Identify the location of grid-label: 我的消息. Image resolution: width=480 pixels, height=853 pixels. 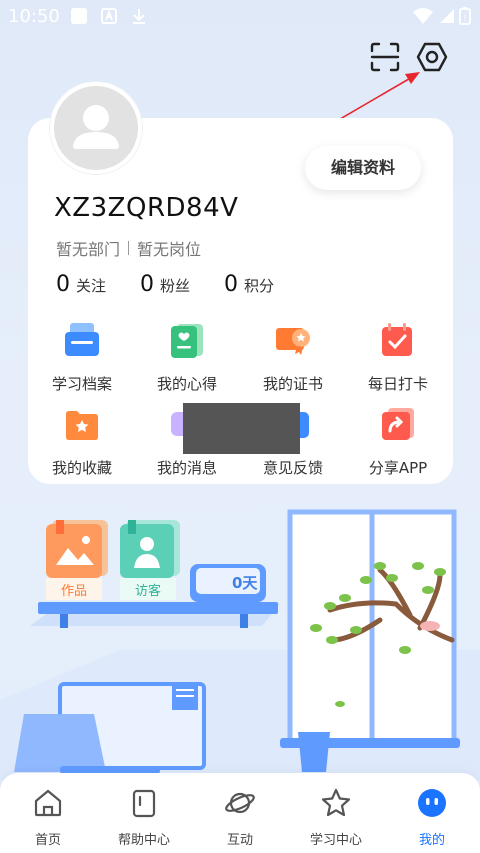
(186, 468).